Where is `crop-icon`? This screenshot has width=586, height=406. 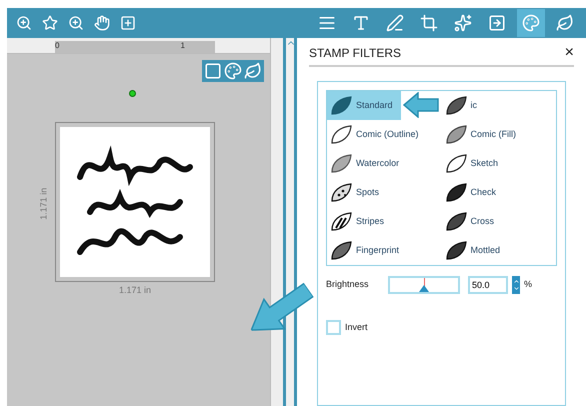
crop-icon is located at coordinates (429, 23).